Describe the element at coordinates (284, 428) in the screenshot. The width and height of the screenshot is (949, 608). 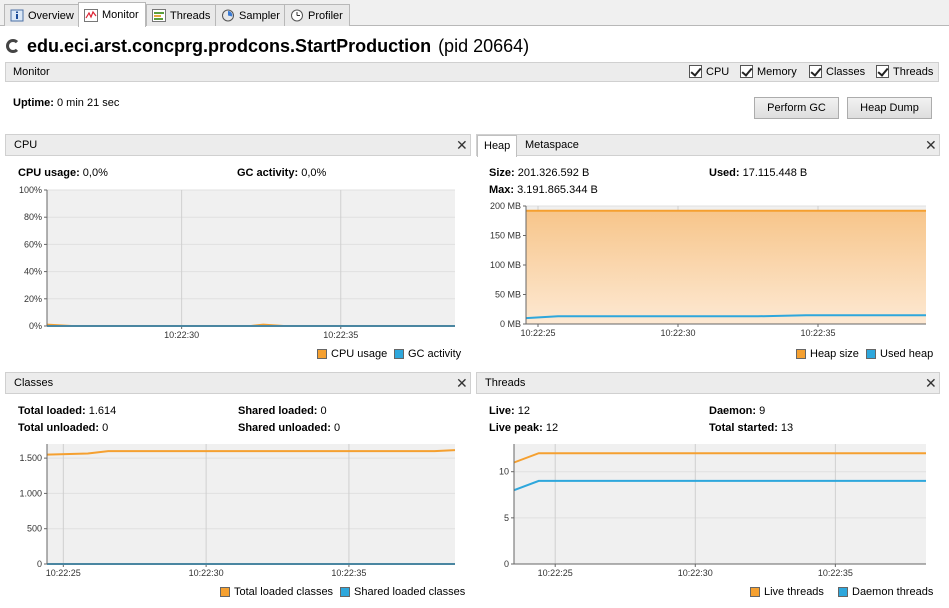
I see `stat-label: Shared unloaded:` at that location.